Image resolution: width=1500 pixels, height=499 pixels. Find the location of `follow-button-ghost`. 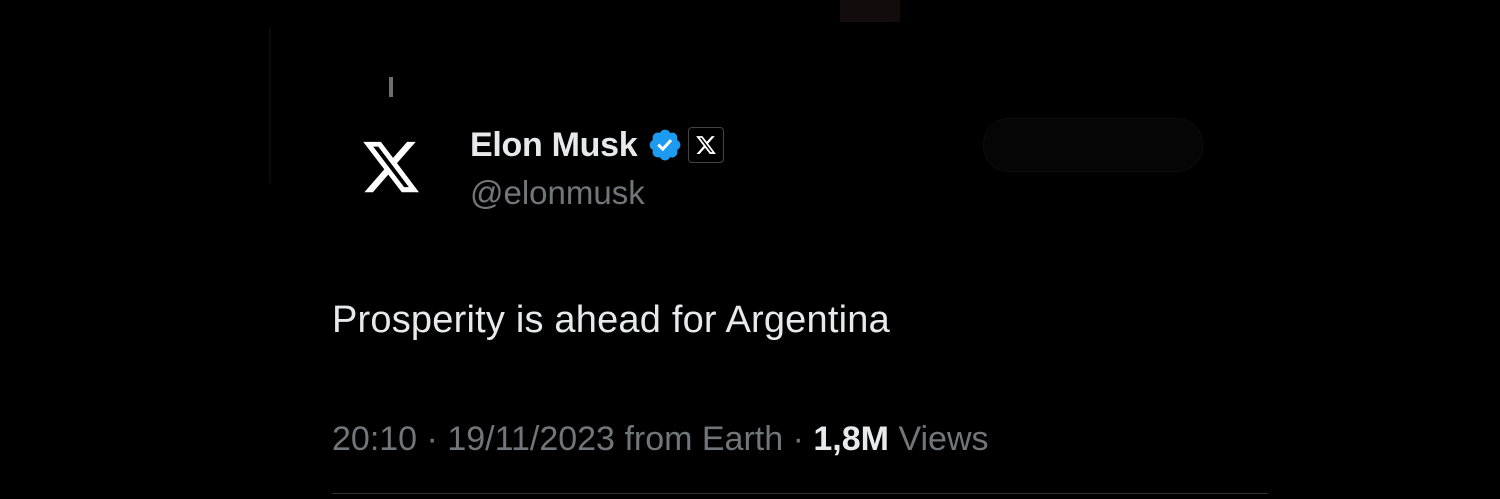

follow-button-ghost is located at coordinates (1093, 145).